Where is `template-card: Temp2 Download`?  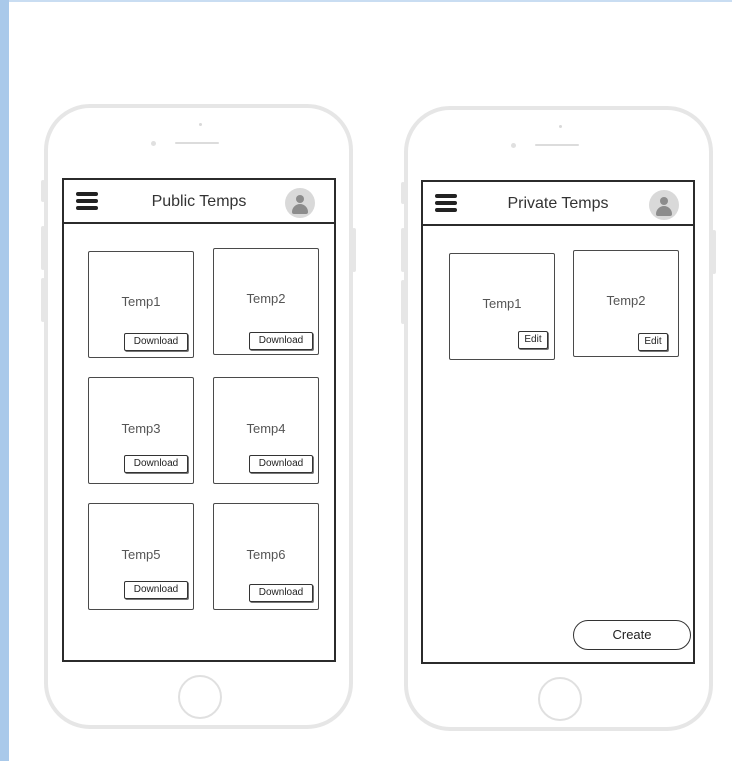
template-card: Temp2 Download is located at coordinates (266, 301).